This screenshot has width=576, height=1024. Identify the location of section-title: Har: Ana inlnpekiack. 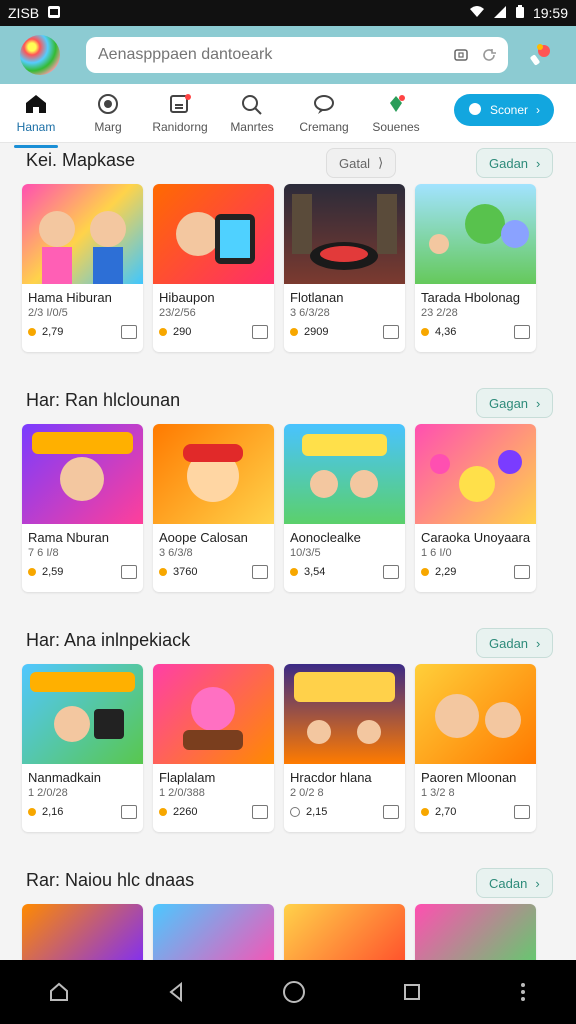
(108, 640).